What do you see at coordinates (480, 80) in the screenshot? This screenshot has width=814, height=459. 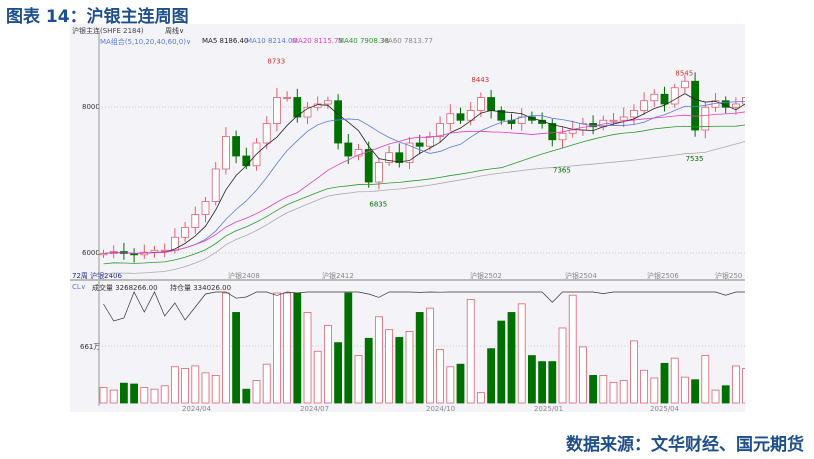 I see `price-annotation: 8443` at bounding box center [480, 80].